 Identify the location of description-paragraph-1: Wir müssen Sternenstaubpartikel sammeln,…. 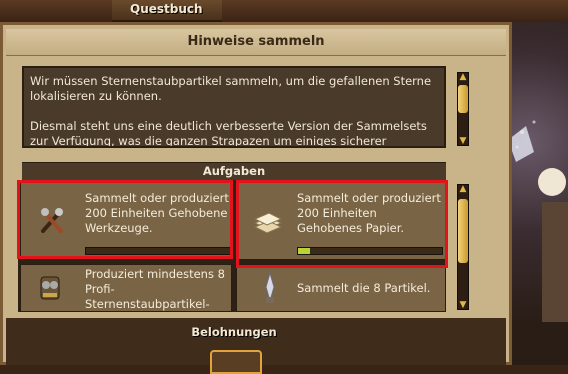
(231, 88).